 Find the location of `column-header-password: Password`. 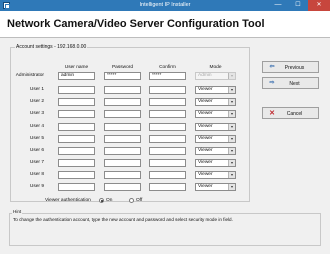

column-header-password: Password is located at coordinates (122, 67).